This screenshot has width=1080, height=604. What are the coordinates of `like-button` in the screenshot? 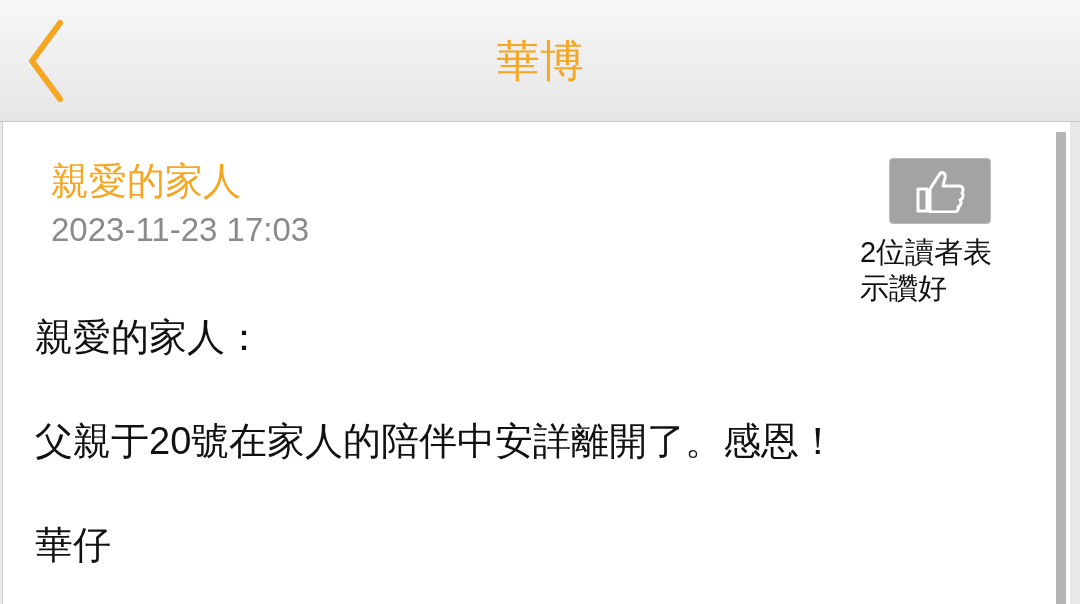 It's located at (940, 191).